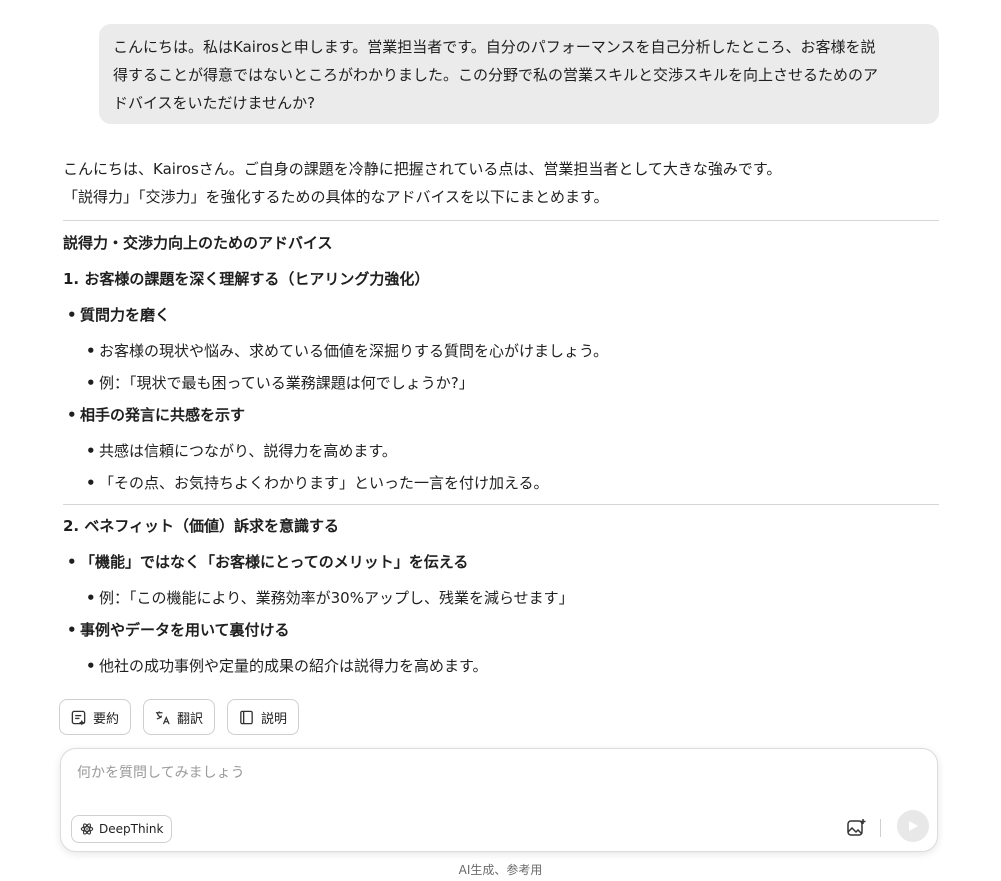  What do you see at coordinates (248, 451) in the screenshot?
I see `sub-list-item-text: 共感は信頼につながり、説得力を高めます。` at bounding box center [248, 451].